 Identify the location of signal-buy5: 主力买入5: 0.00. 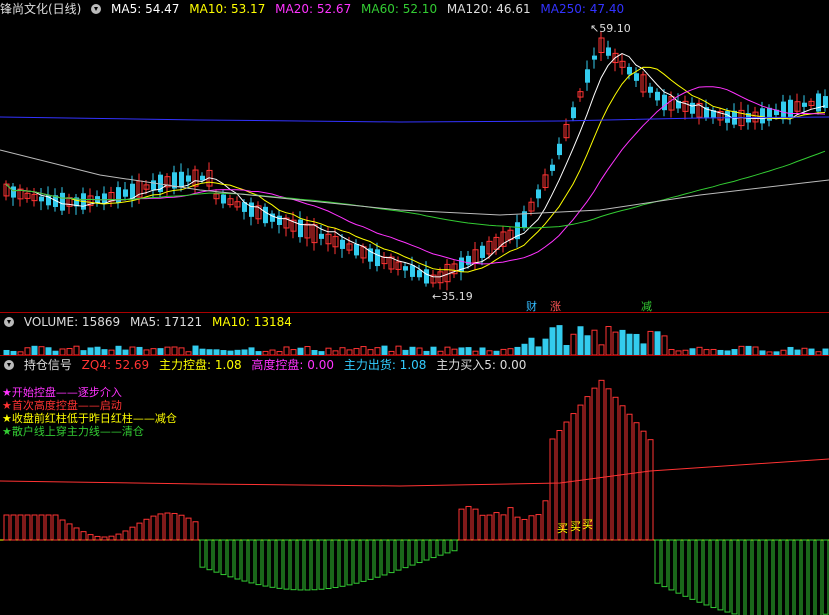
(481, 365).